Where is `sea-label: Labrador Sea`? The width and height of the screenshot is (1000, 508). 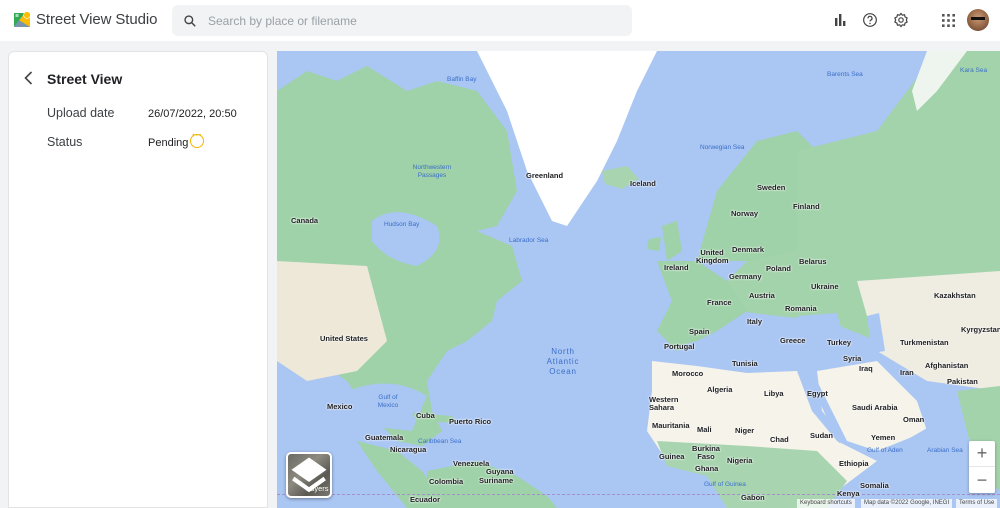
sea-label: Labrador Sea is located at coordinates (529, 240).